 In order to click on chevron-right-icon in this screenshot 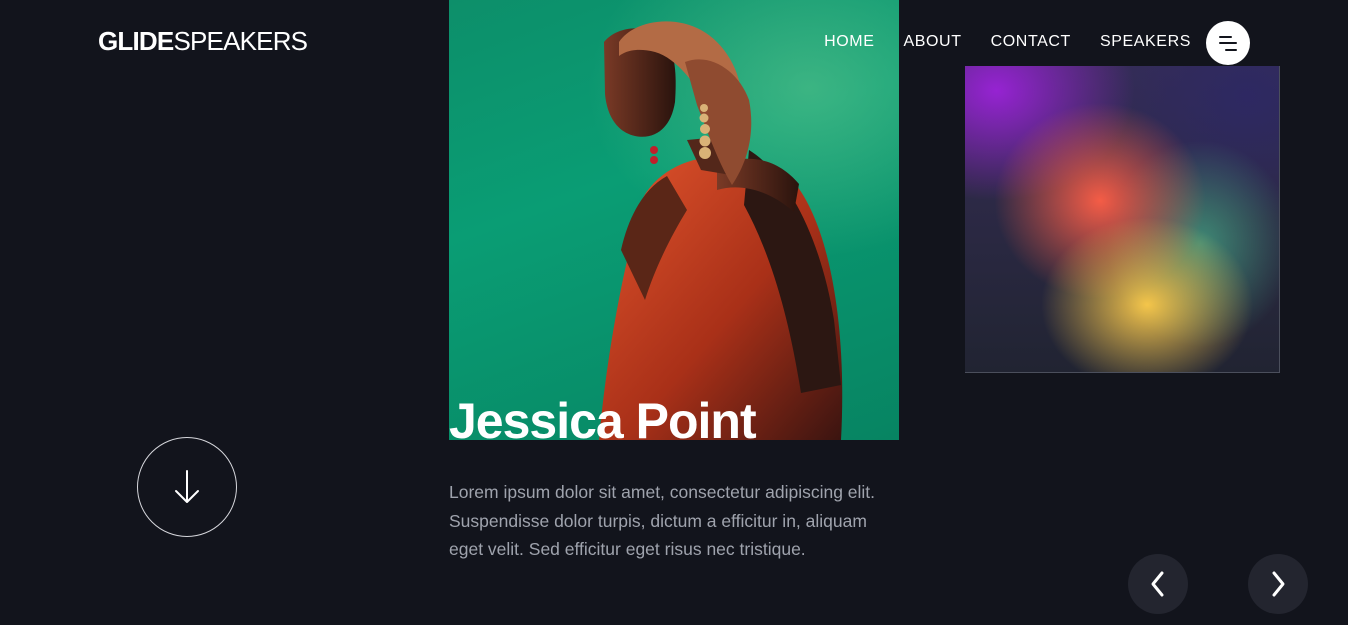, I will do `click(1278, 584)`.